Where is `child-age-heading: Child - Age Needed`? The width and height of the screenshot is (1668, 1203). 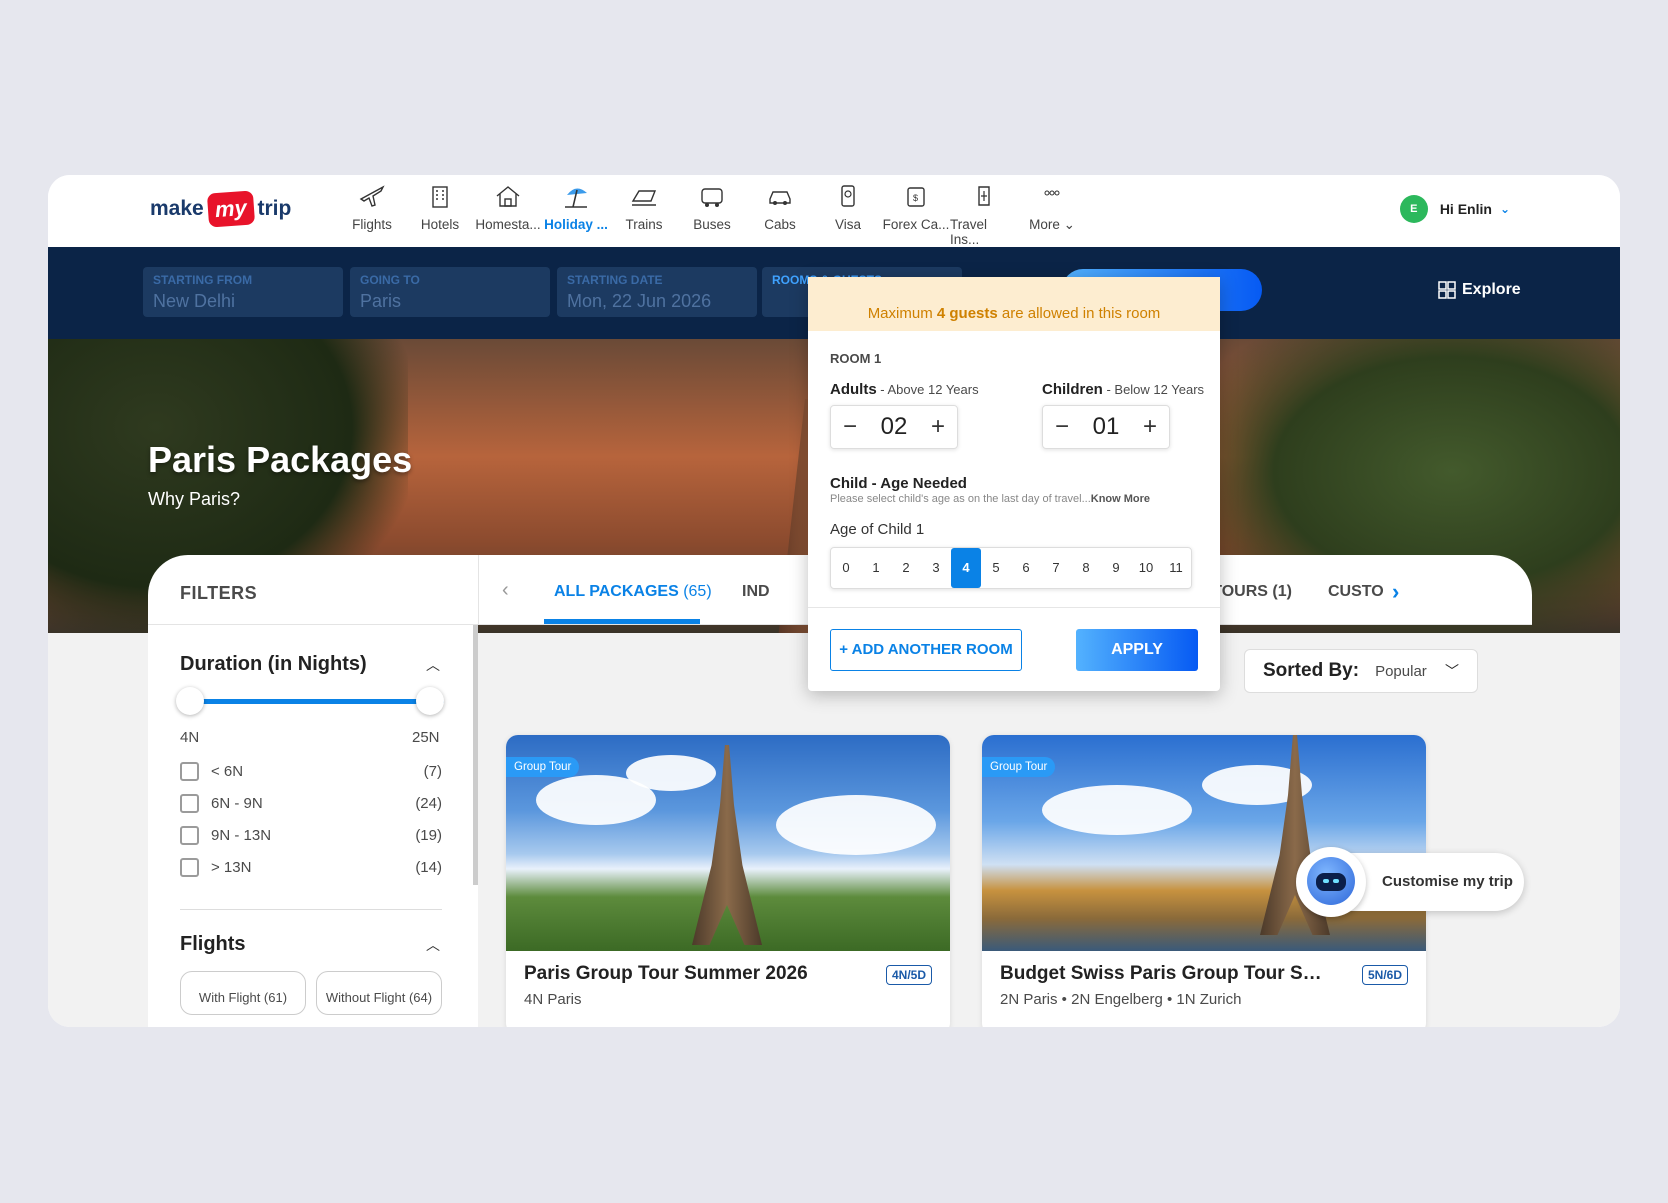 child-age-heading: Child - Age Needed is located at coordinates (898, 483).